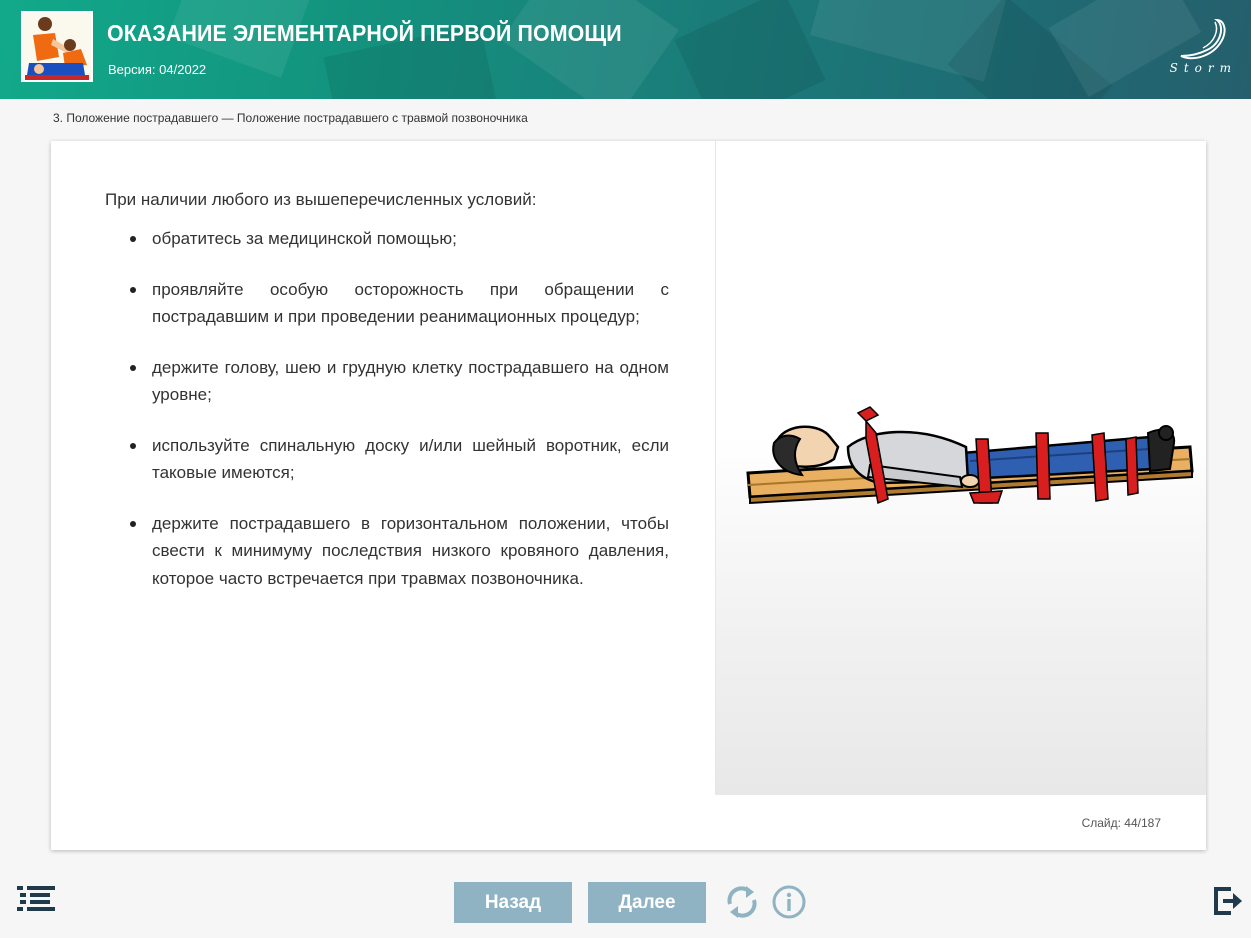 The image size is (1251, 938). I want to click on first-aid-cpr-thumbnail-icon, so click(57, 46).